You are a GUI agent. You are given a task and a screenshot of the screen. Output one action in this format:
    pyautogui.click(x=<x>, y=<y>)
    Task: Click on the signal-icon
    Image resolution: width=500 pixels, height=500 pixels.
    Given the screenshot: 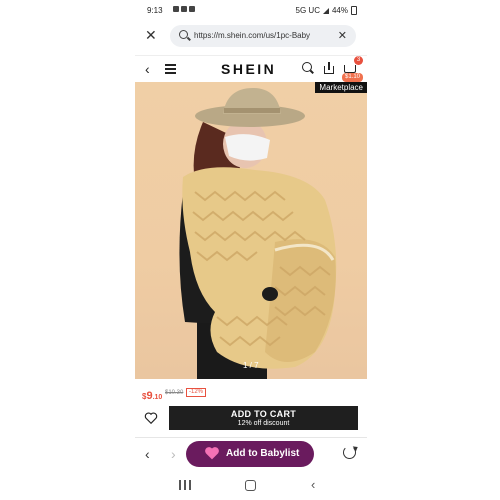 What is the action you would take?
    pyautogui.click(x=325, y=10)
    